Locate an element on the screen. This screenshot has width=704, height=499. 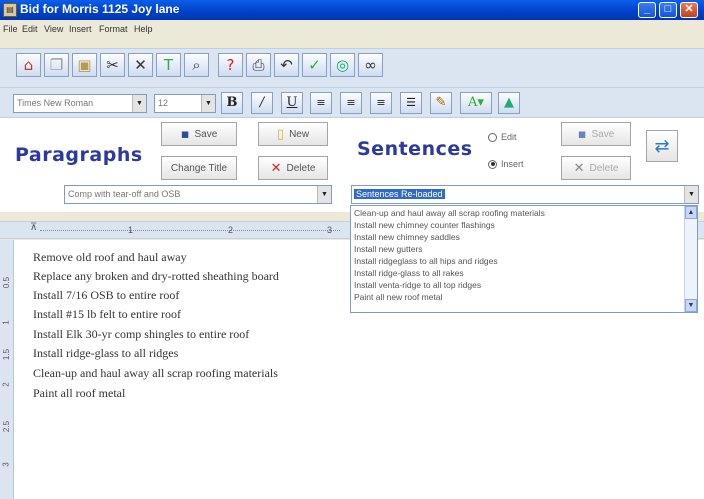
paragraph-save-label: Save is located at coordinates (206, 134).